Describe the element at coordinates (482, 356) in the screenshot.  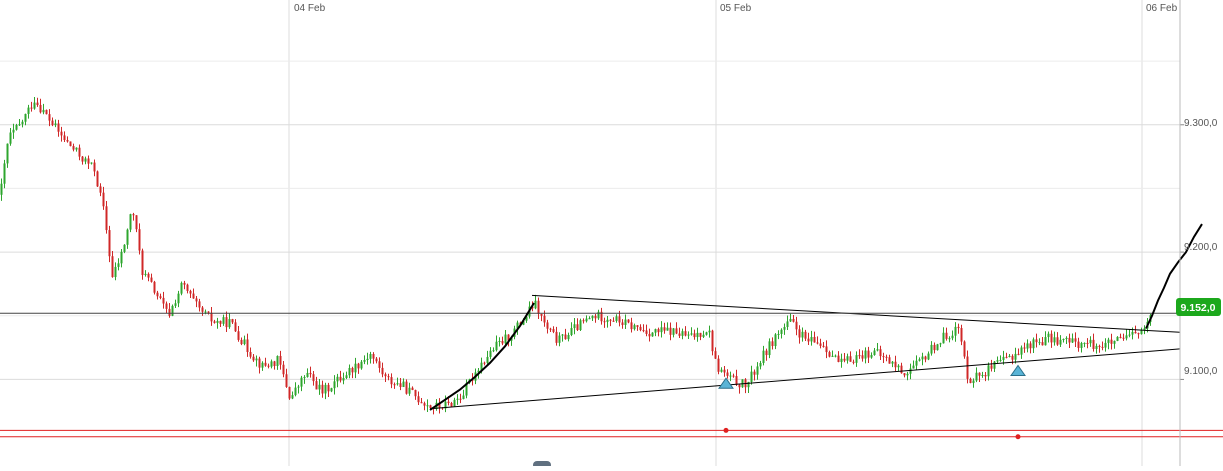
I see `rally-curve` at that location.